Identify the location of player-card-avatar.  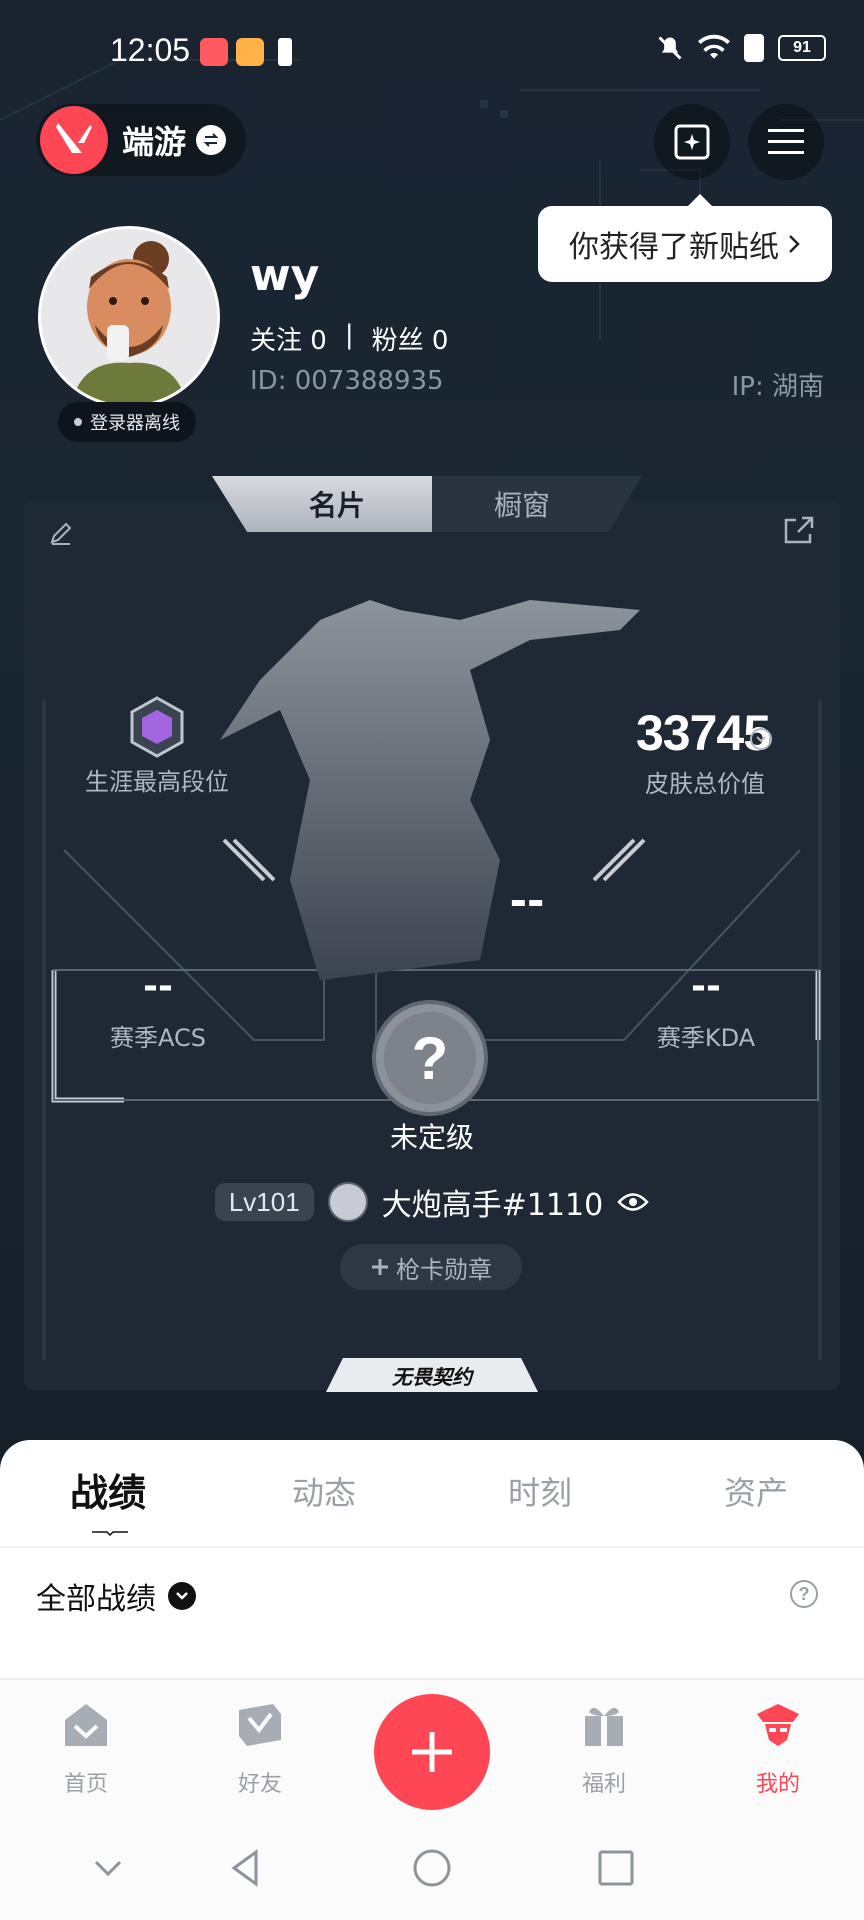
(347, 1202).